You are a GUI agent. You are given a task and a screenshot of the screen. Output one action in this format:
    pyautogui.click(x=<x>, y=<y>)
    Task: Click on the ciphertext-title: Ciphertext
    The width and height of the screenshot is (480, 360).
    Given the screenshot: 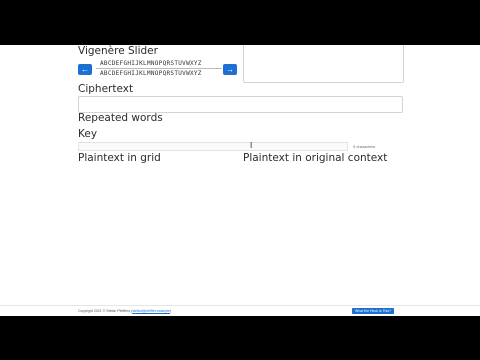 What is the action you would take?
    pyautogui.click(x=106, y=89)
    